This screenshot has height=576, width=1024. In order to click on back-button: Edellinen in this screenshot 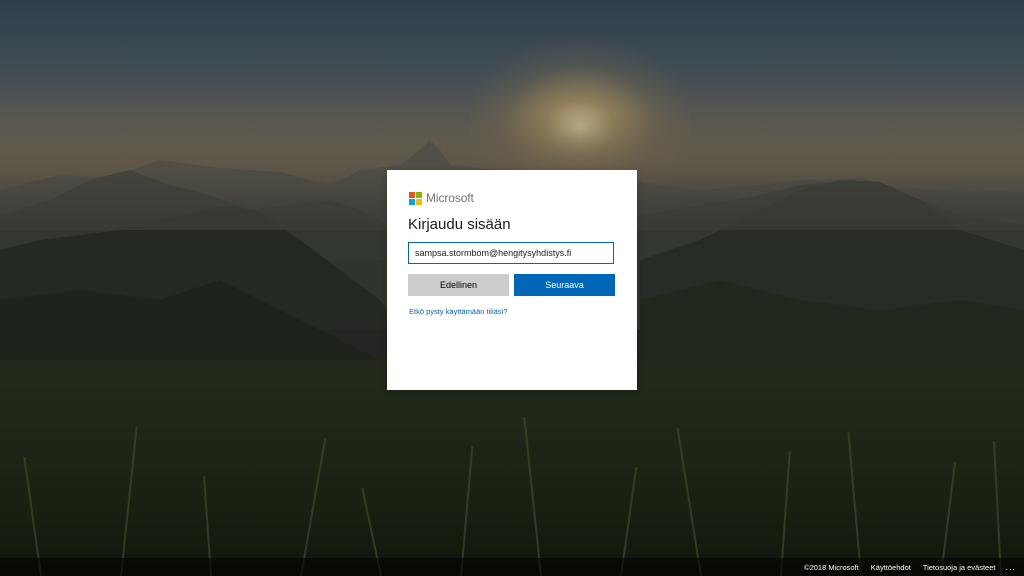, I will do `click(458, 285)`.